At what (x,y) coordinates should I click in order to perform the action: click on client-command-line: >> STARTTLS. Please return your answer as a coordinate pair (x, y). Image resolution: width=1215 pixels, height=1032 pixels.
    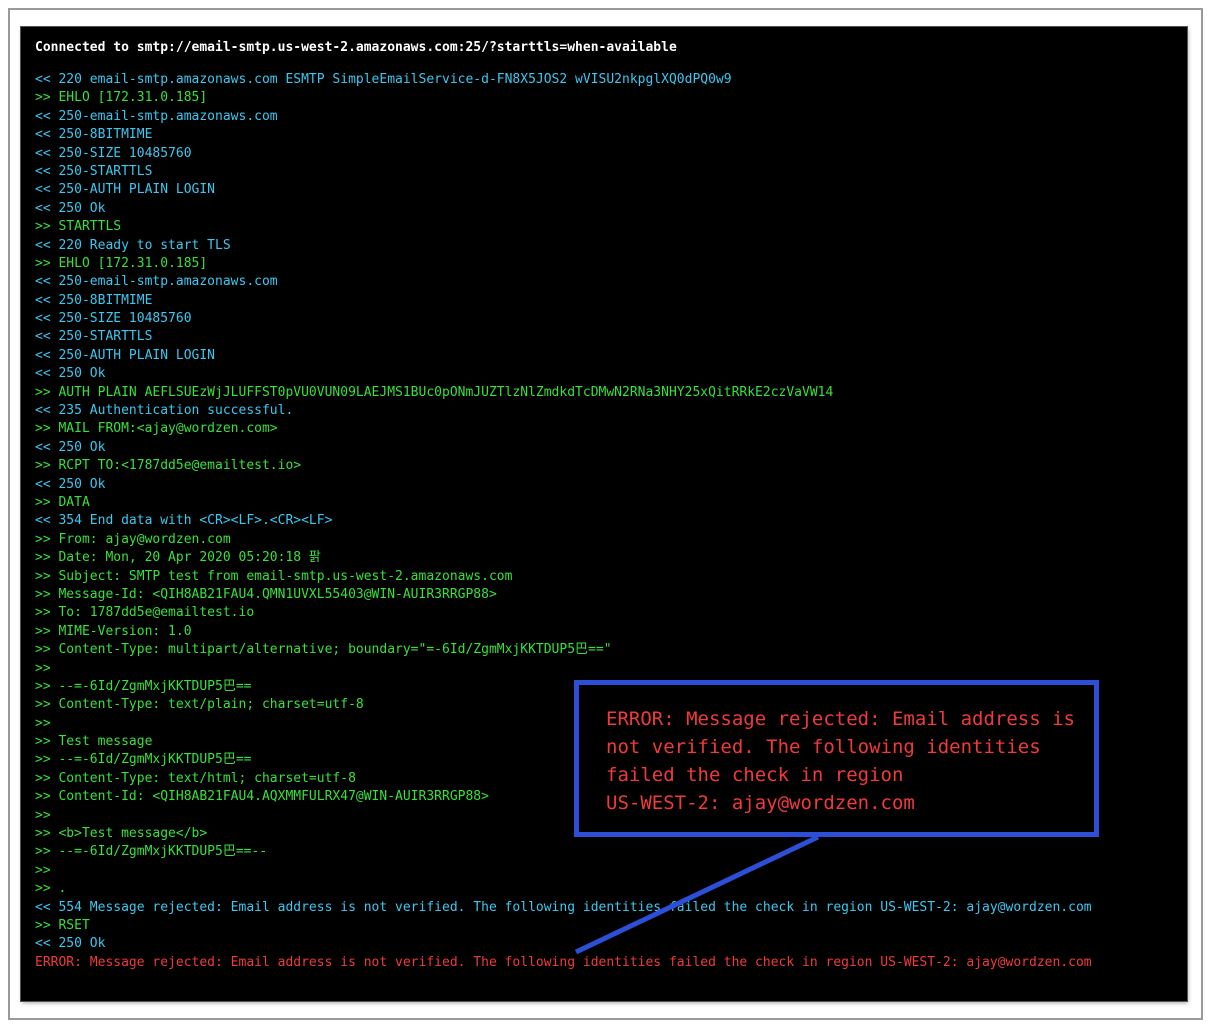
    Looking at the image, I should click on (78, 227).